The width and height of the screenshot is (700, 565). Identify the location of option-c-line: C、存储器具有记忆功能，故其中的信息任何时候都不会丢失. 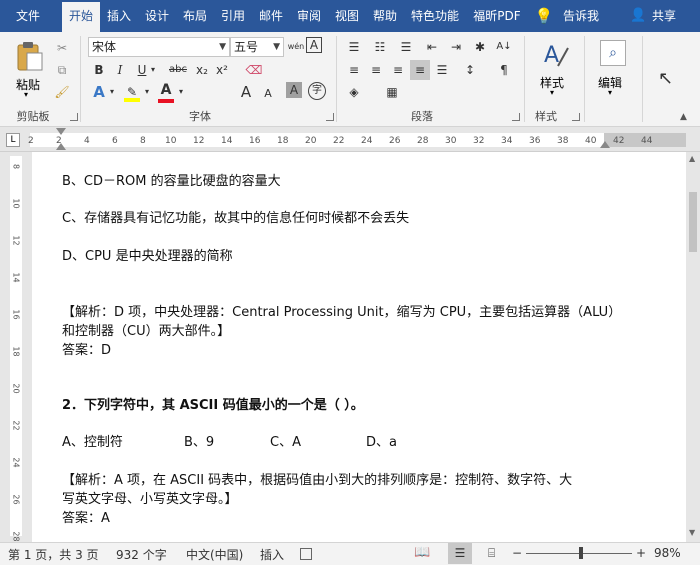
(235, 216).